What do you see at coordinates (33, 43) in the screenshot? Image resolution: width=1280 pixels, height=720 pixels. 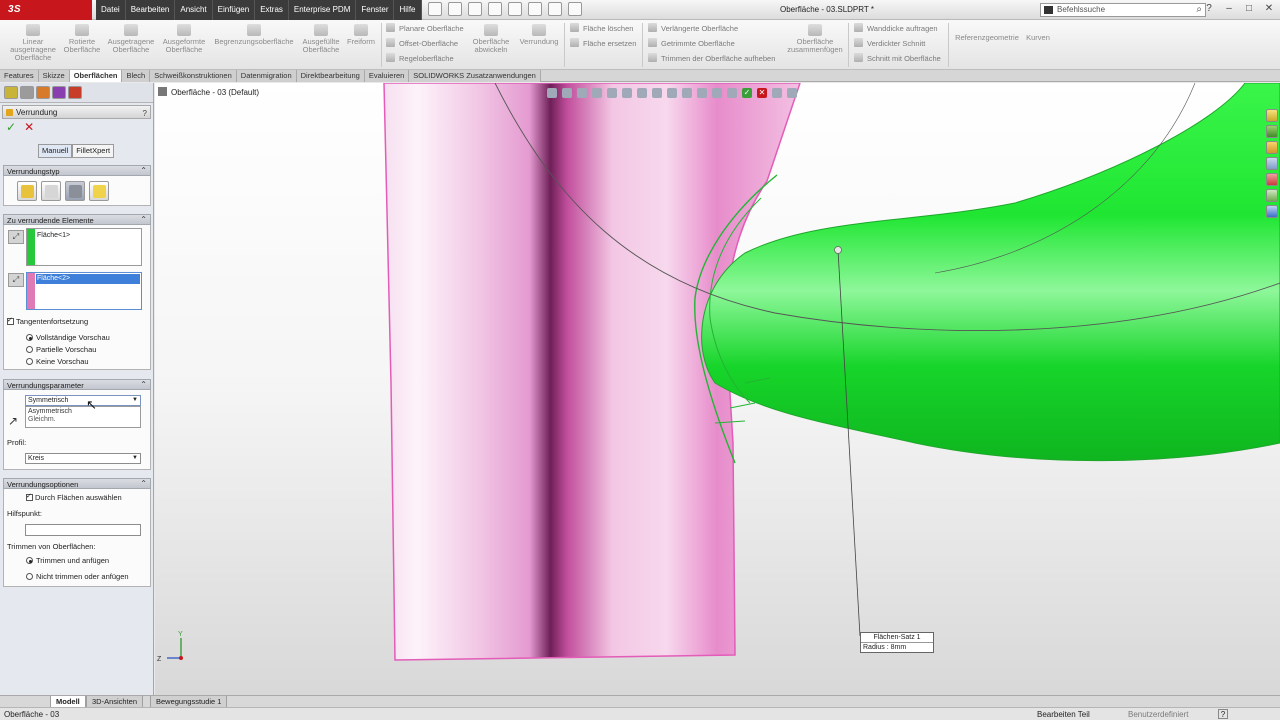 I see `extruded-surface-button: Linear ausgetragene Oberfläche` at bounding box center [33, 43].